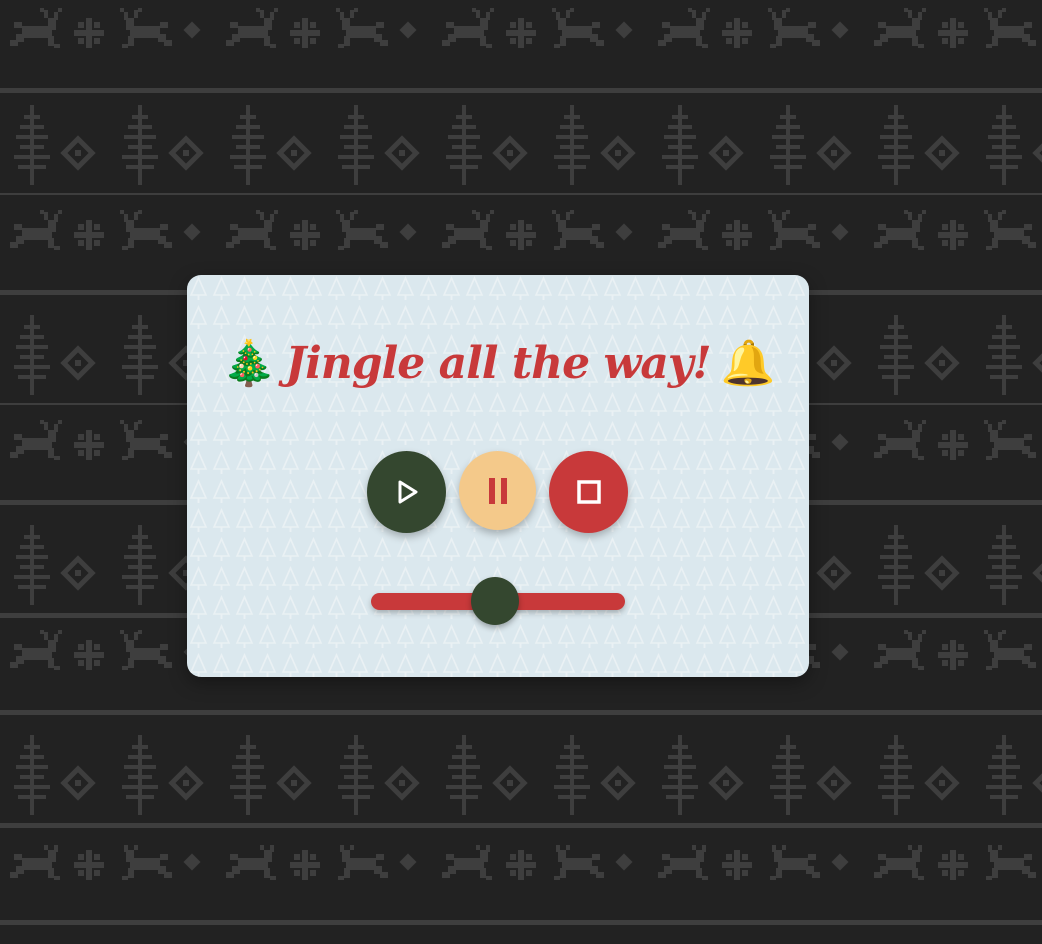 Image resolution: width=1042 pixels, height=944 pixels. I want to click on christmas-tree-icon: 🎄, so click(248, 363).